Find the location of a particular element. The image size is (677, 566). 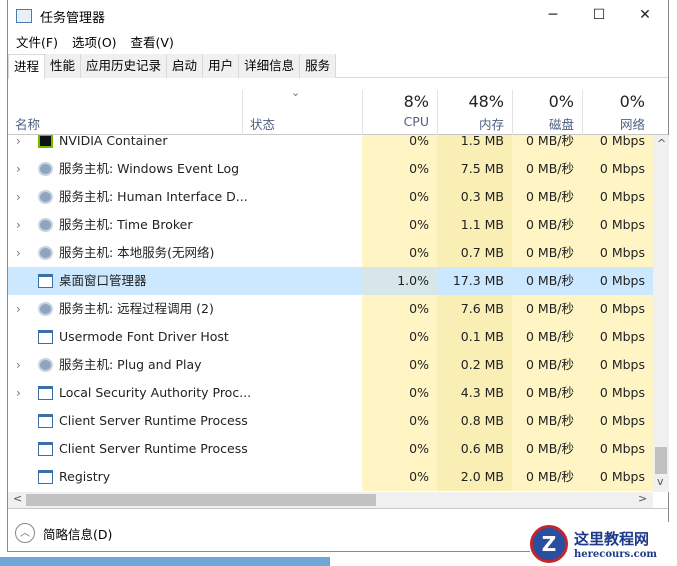

fewer-details-label: 简略信息(D) is located at coordinates (78, 534).